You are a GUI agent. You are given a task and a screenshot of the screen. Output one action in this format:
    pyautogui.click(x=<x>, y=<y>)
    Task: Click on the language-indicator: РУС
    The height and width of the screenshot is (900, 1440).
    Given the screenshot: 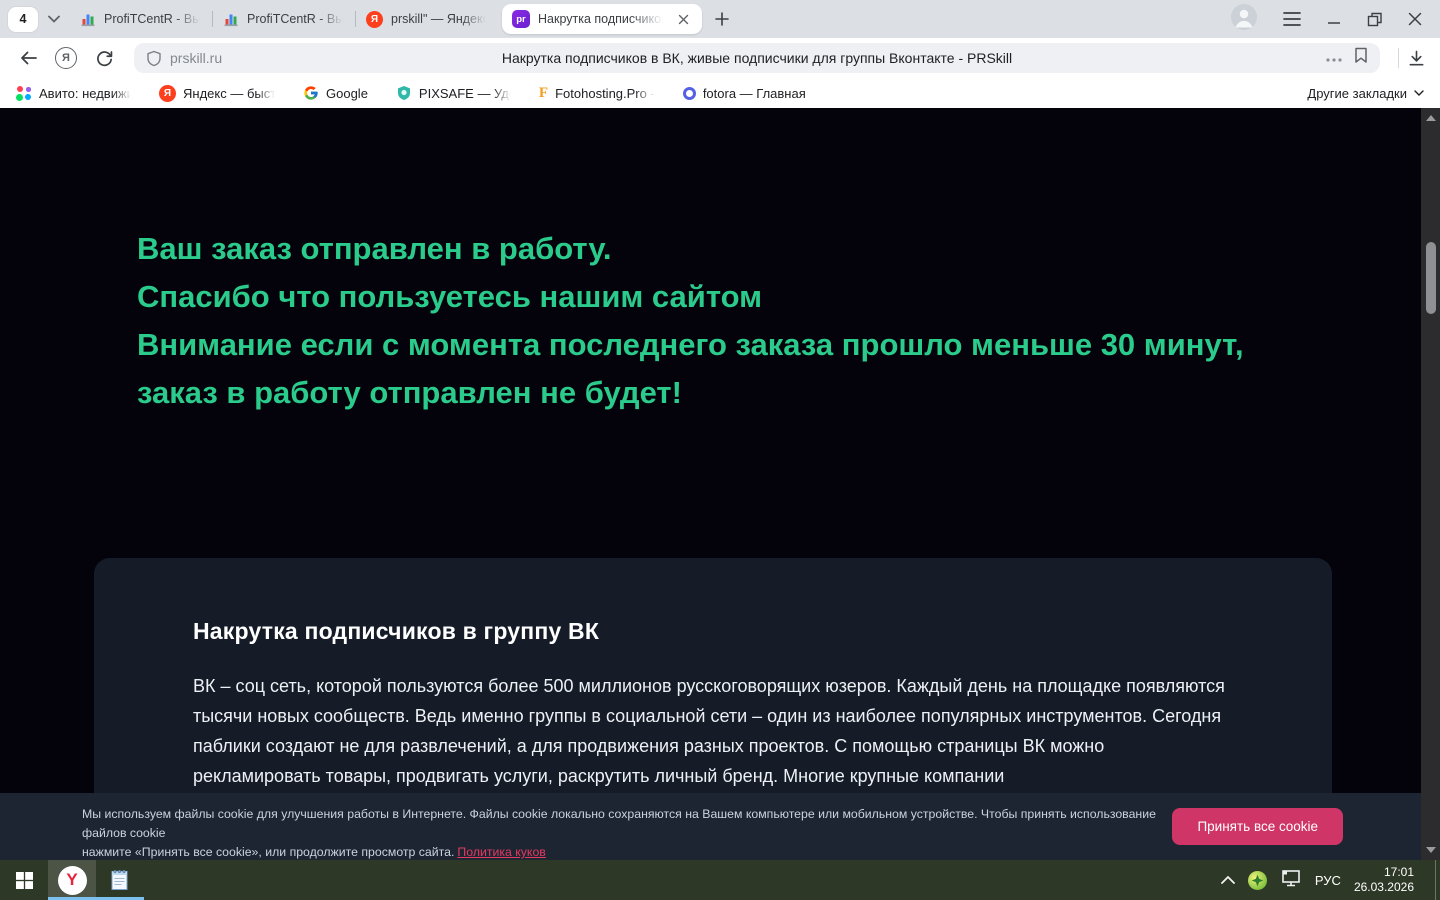 What is the action you would take?
    pyautogui.click(x=1328, y=880)
    